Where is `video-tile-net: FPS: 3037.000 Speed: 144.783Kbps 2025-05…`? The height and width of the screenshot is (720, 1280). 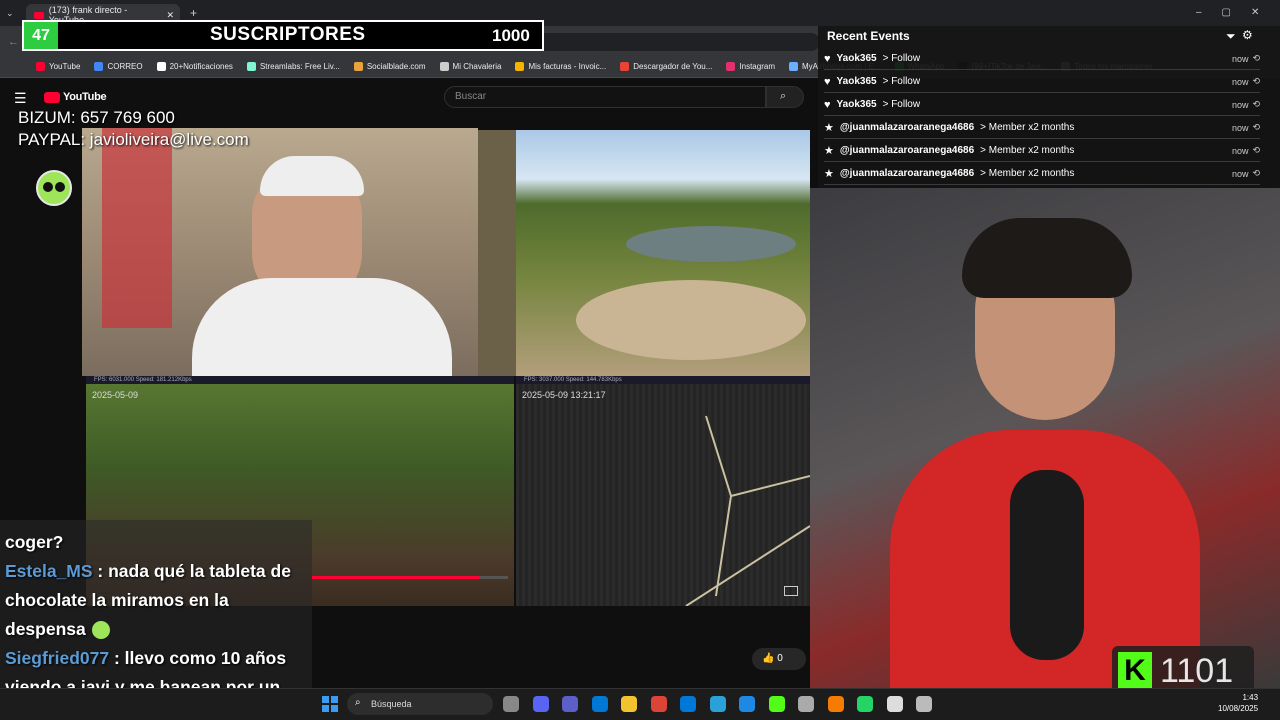 video-tile-net: FPS: 3037.000 Speed: 144.783Kbps 2025-05… is located at coordinates (663, 491).